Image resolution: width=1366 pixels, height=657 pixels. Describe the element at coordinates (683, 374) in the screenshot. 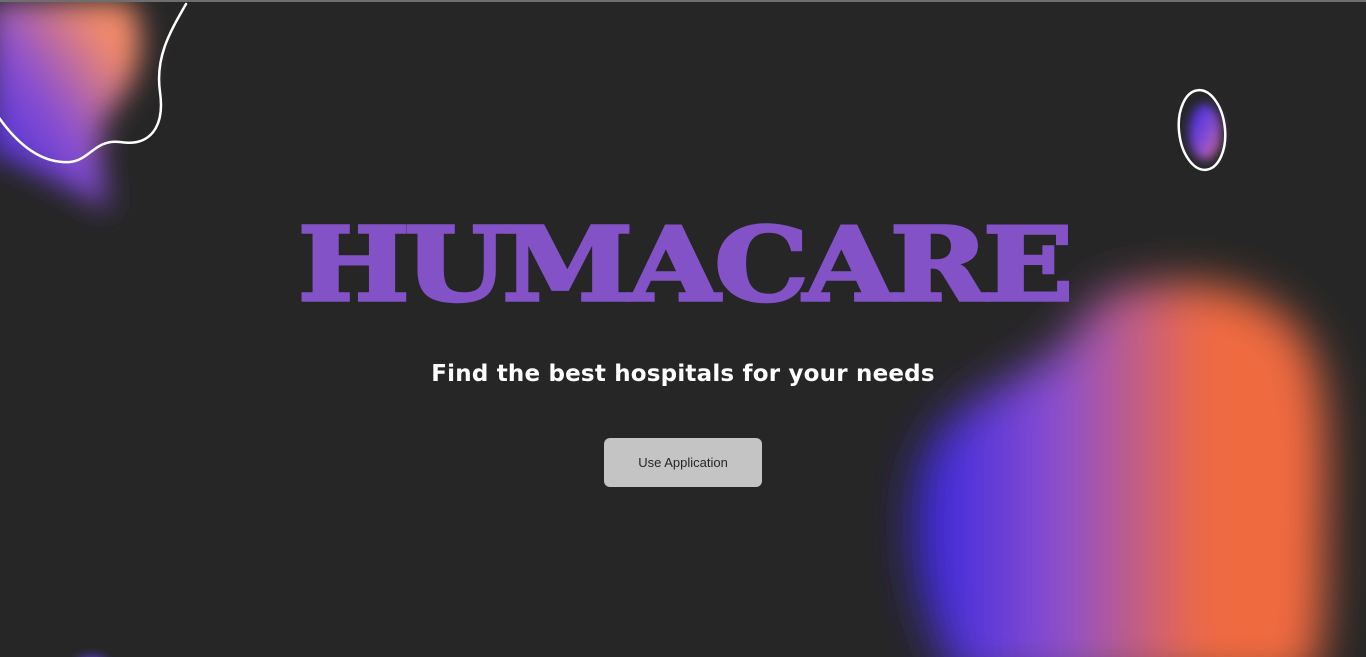

I see `hero-subtitle: Find the best hospitals for your needs` at that location.